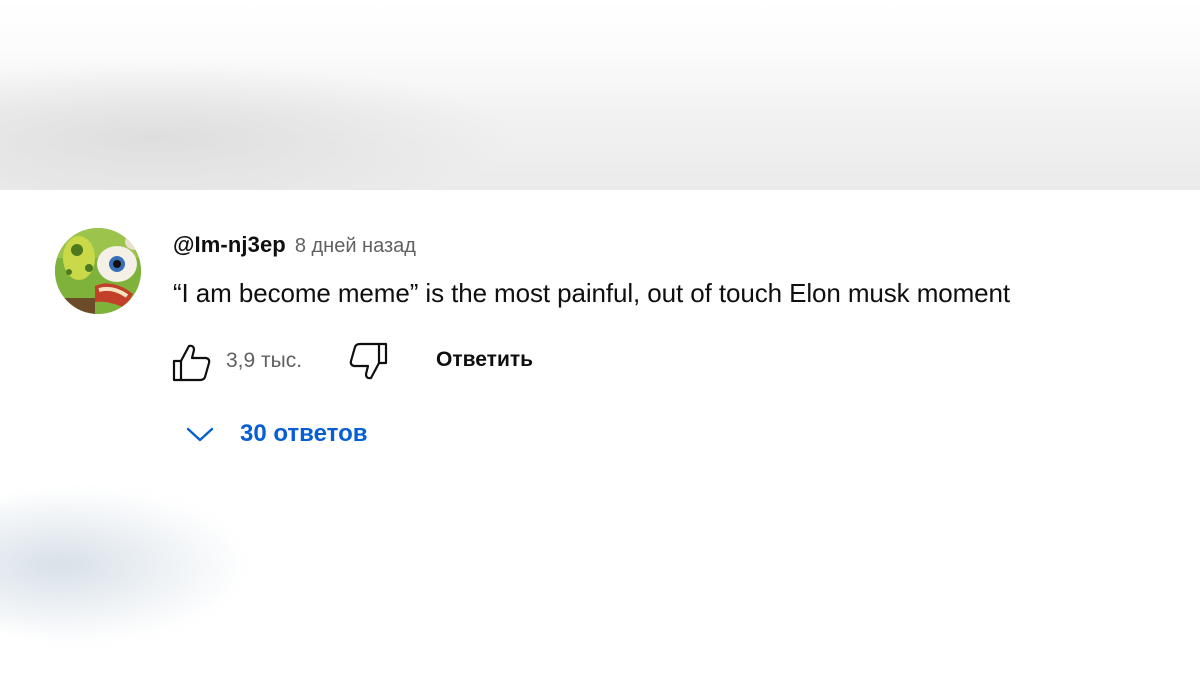 Image resolution: width=1200 pixels, height=675 pixels. Describe the element at coordinates (200, 434) in the screenshot. I see `chevron-down-icon` at that location.